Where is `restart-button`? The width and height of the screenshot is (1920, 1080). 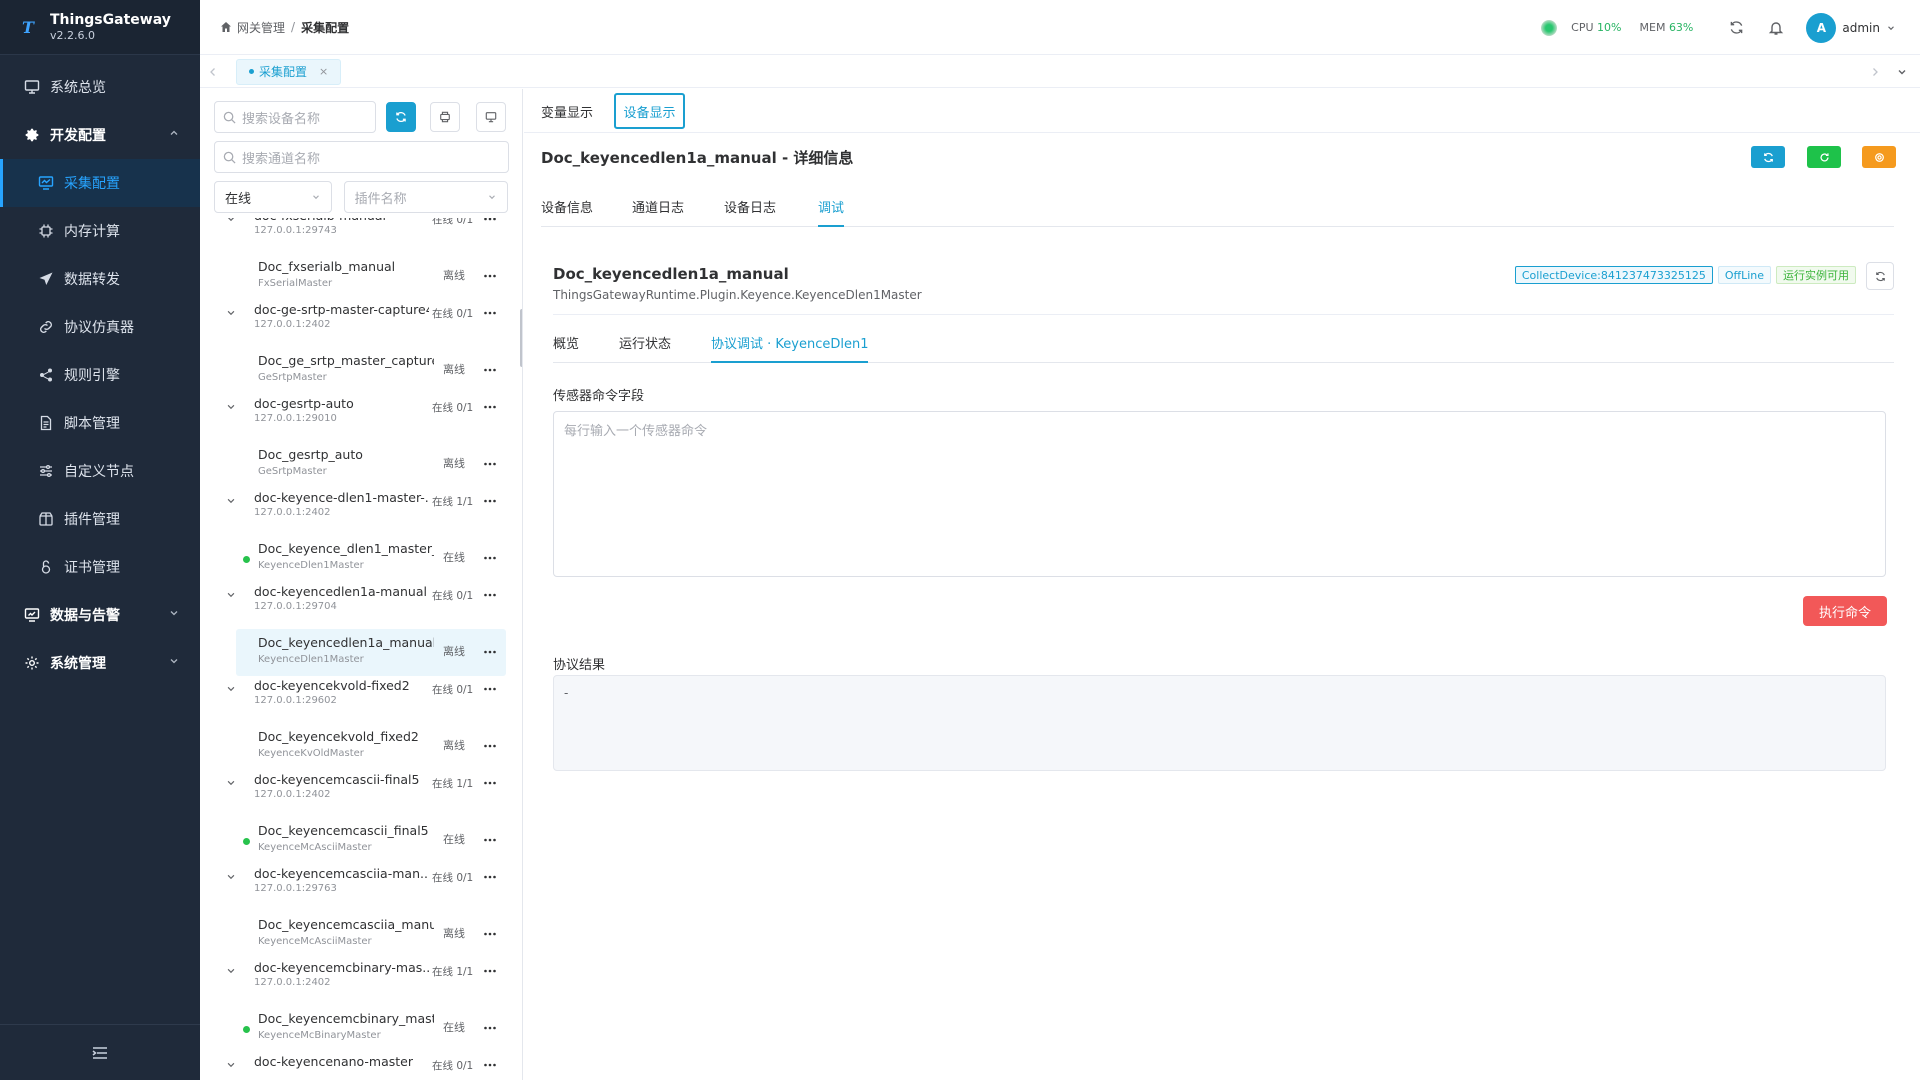 restart-button is located at coordinates (1824, 157).